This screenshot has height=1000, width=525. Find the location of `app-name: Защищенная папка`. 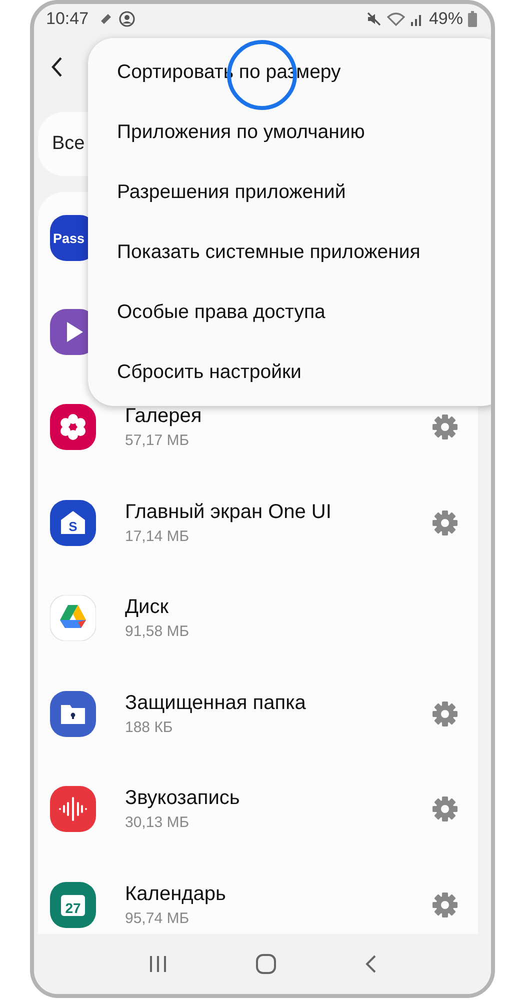

app-name: Защищенная папка is located at coordinates (216, 703).